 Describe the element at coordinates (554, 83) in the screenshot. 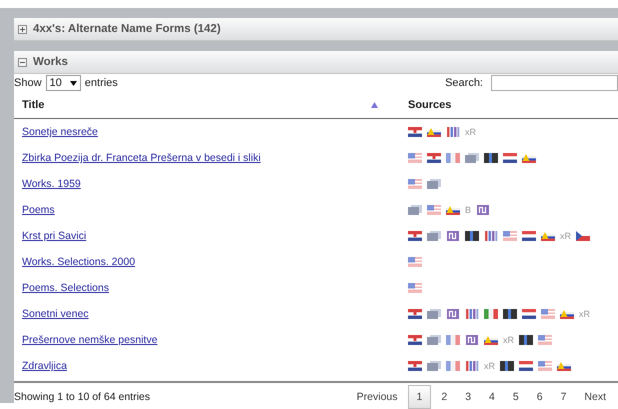

I see `search-field` at that location.